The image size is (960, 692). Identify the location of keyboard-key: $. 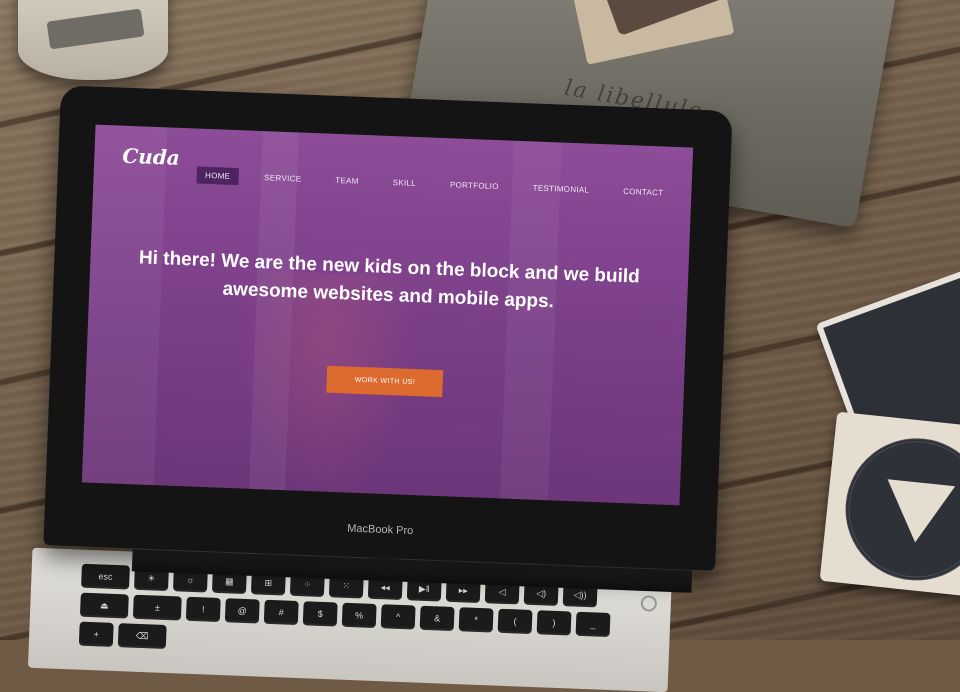
(320, 614).